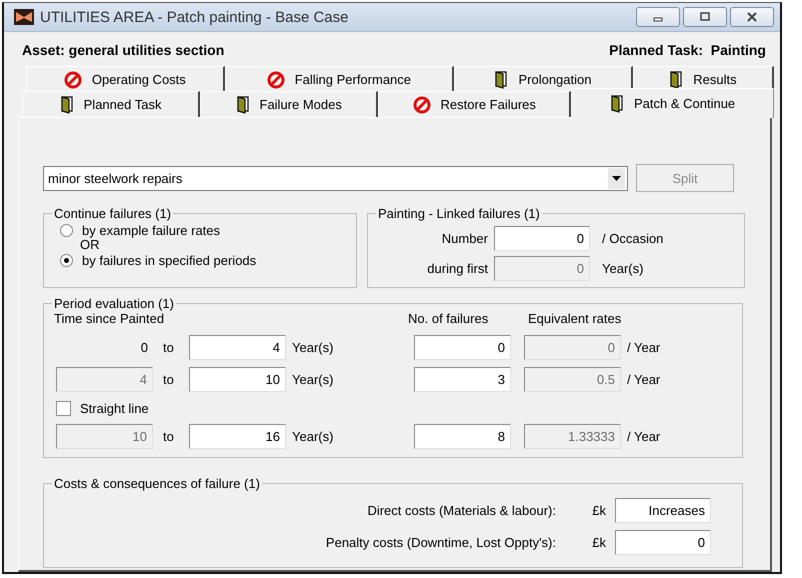 The image size is (802, 578). I want to click on group-title: Costs & consequences of failure (1), so click(157, 483).